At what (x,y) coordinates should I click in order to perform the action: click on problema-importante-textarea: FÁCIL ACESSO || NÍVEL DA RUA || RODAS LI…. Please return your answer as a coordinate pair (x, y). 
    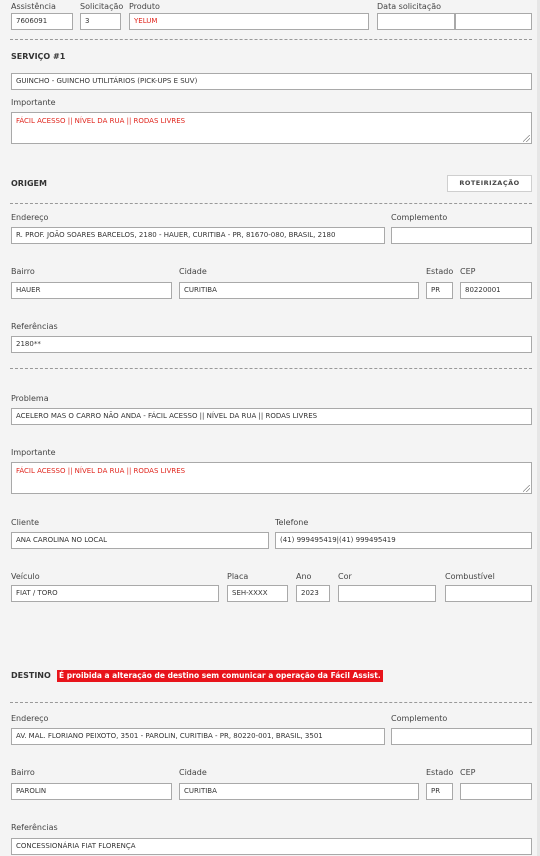
    Looking at the image, I should click on (271, 478).